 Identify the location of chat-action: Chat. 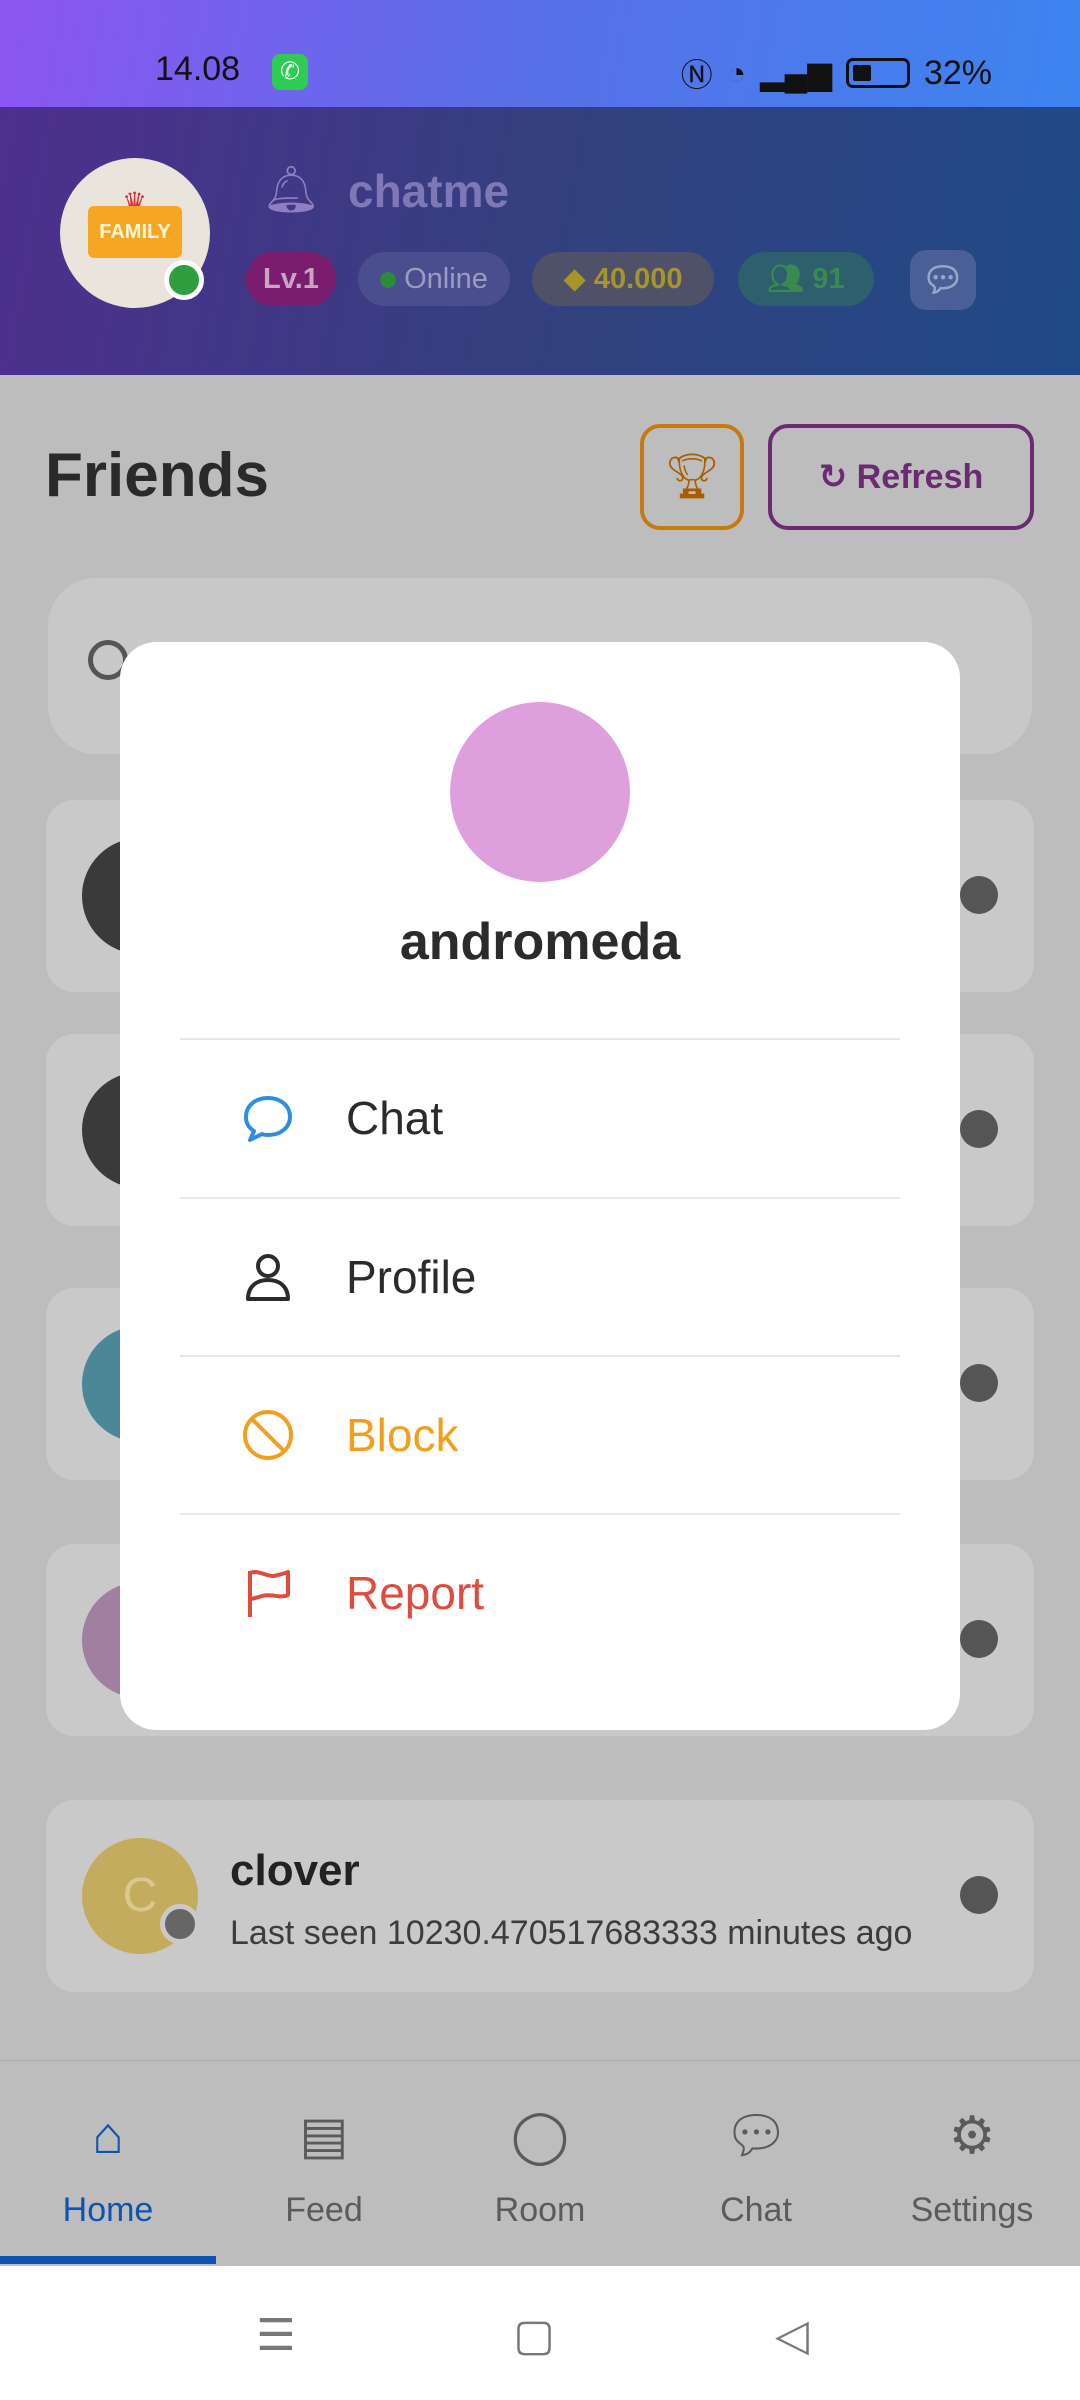
(540, 1118).